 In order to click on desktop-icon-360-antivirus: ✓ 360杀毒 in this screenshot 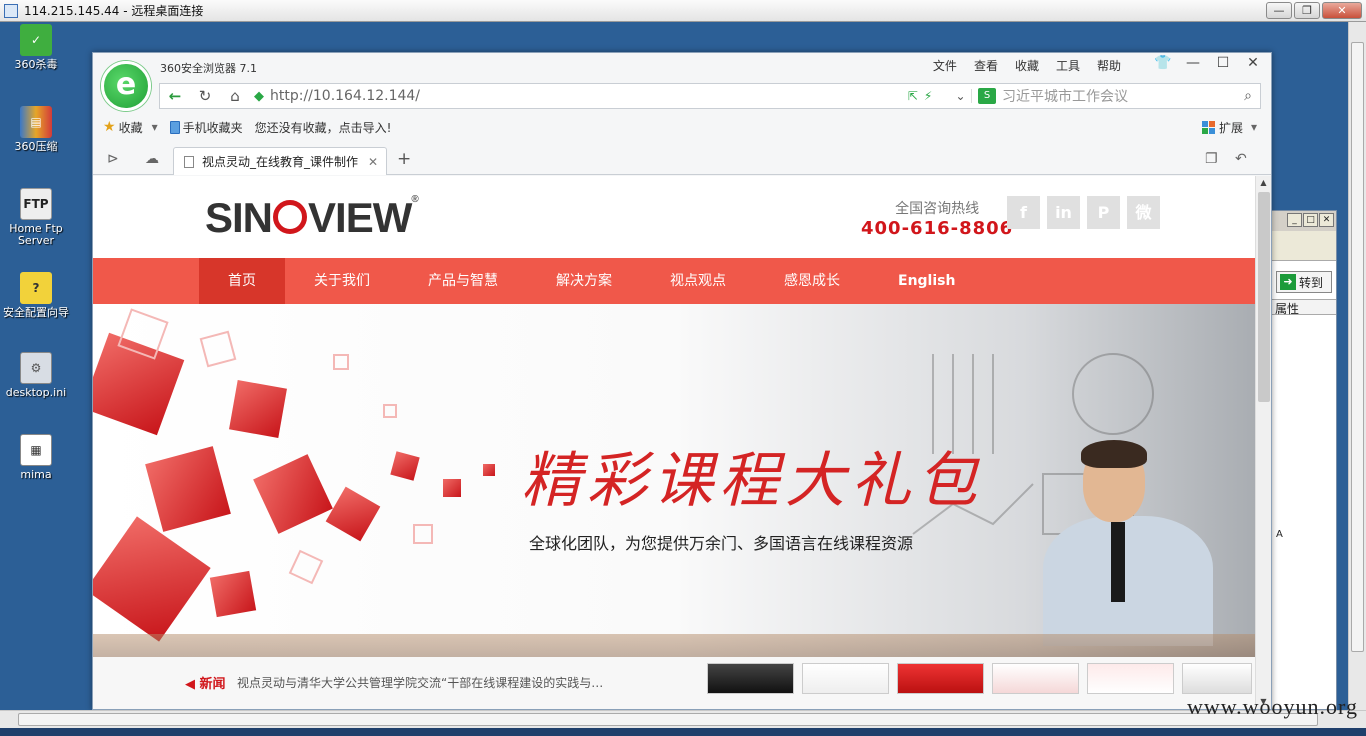, I will do `click(36, 47)`.